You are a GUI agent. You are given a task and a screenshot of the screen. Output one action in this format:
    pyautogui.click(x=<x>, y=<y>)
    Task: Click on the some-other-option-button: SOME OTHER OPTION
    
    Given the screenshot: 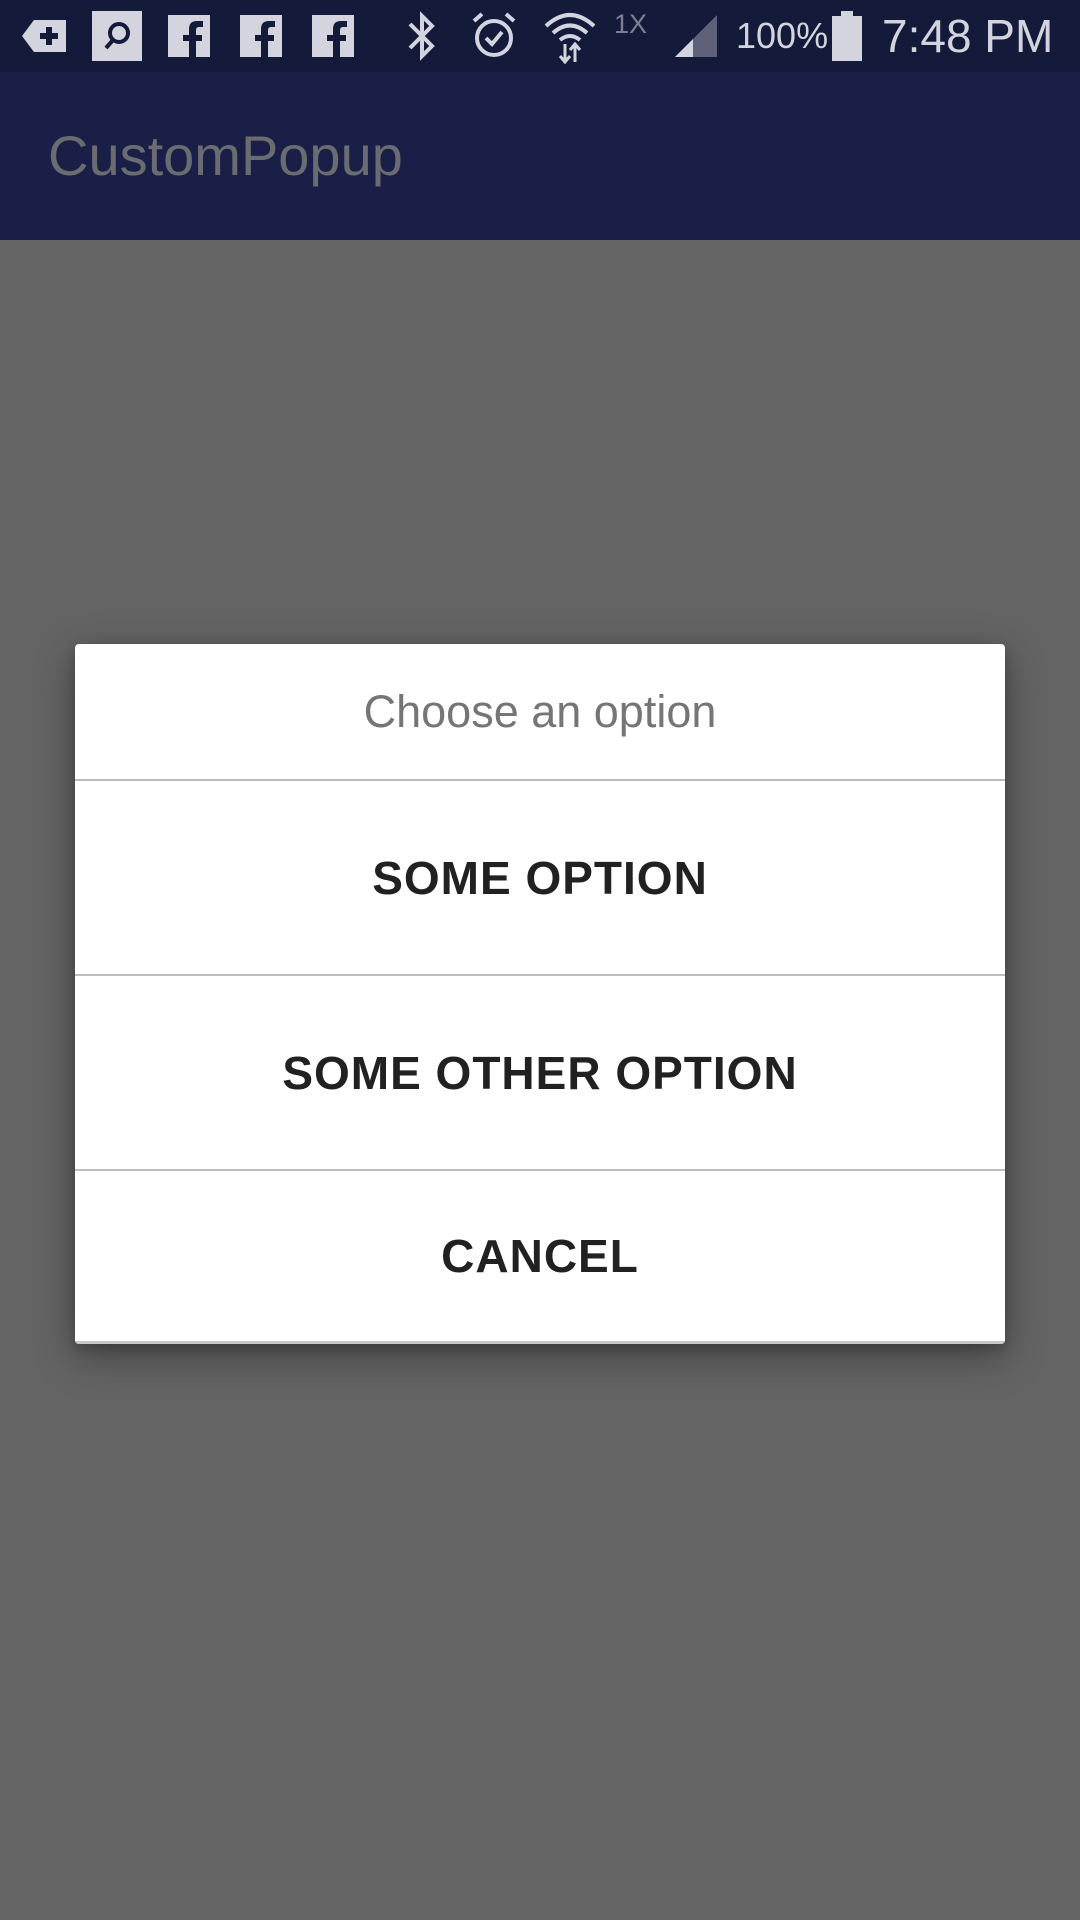 What is the action you would take?
    pyautogui.click(x=540, y=1073)
    